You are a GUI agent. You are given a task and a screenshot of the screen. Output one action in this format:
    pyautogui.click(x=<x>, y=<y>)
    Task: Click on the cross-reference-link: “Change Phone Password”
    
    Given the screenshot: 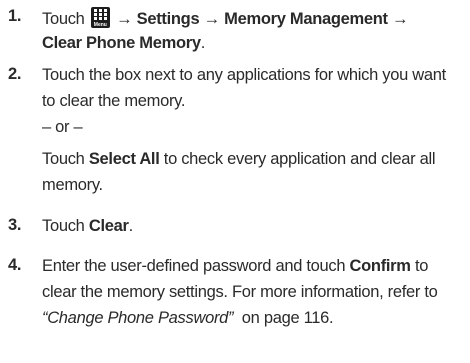 What is the action you would take?
    pyautogui.click(x=138, y=318)
    